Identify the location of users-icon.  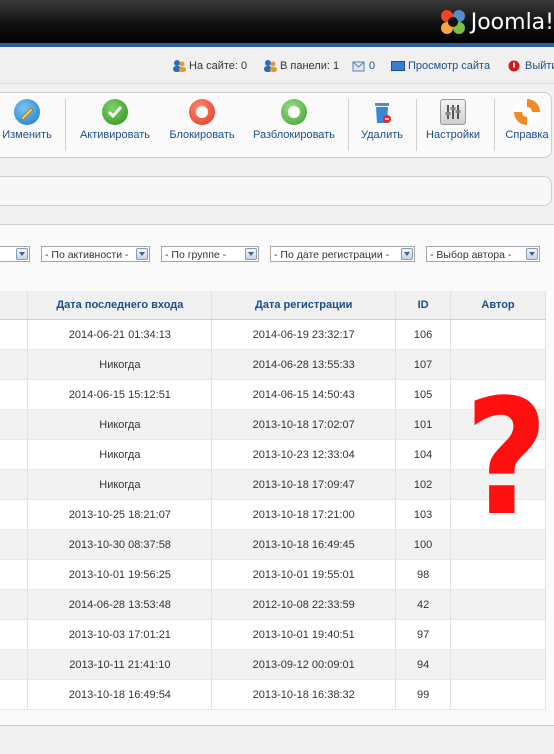
(179, 66).